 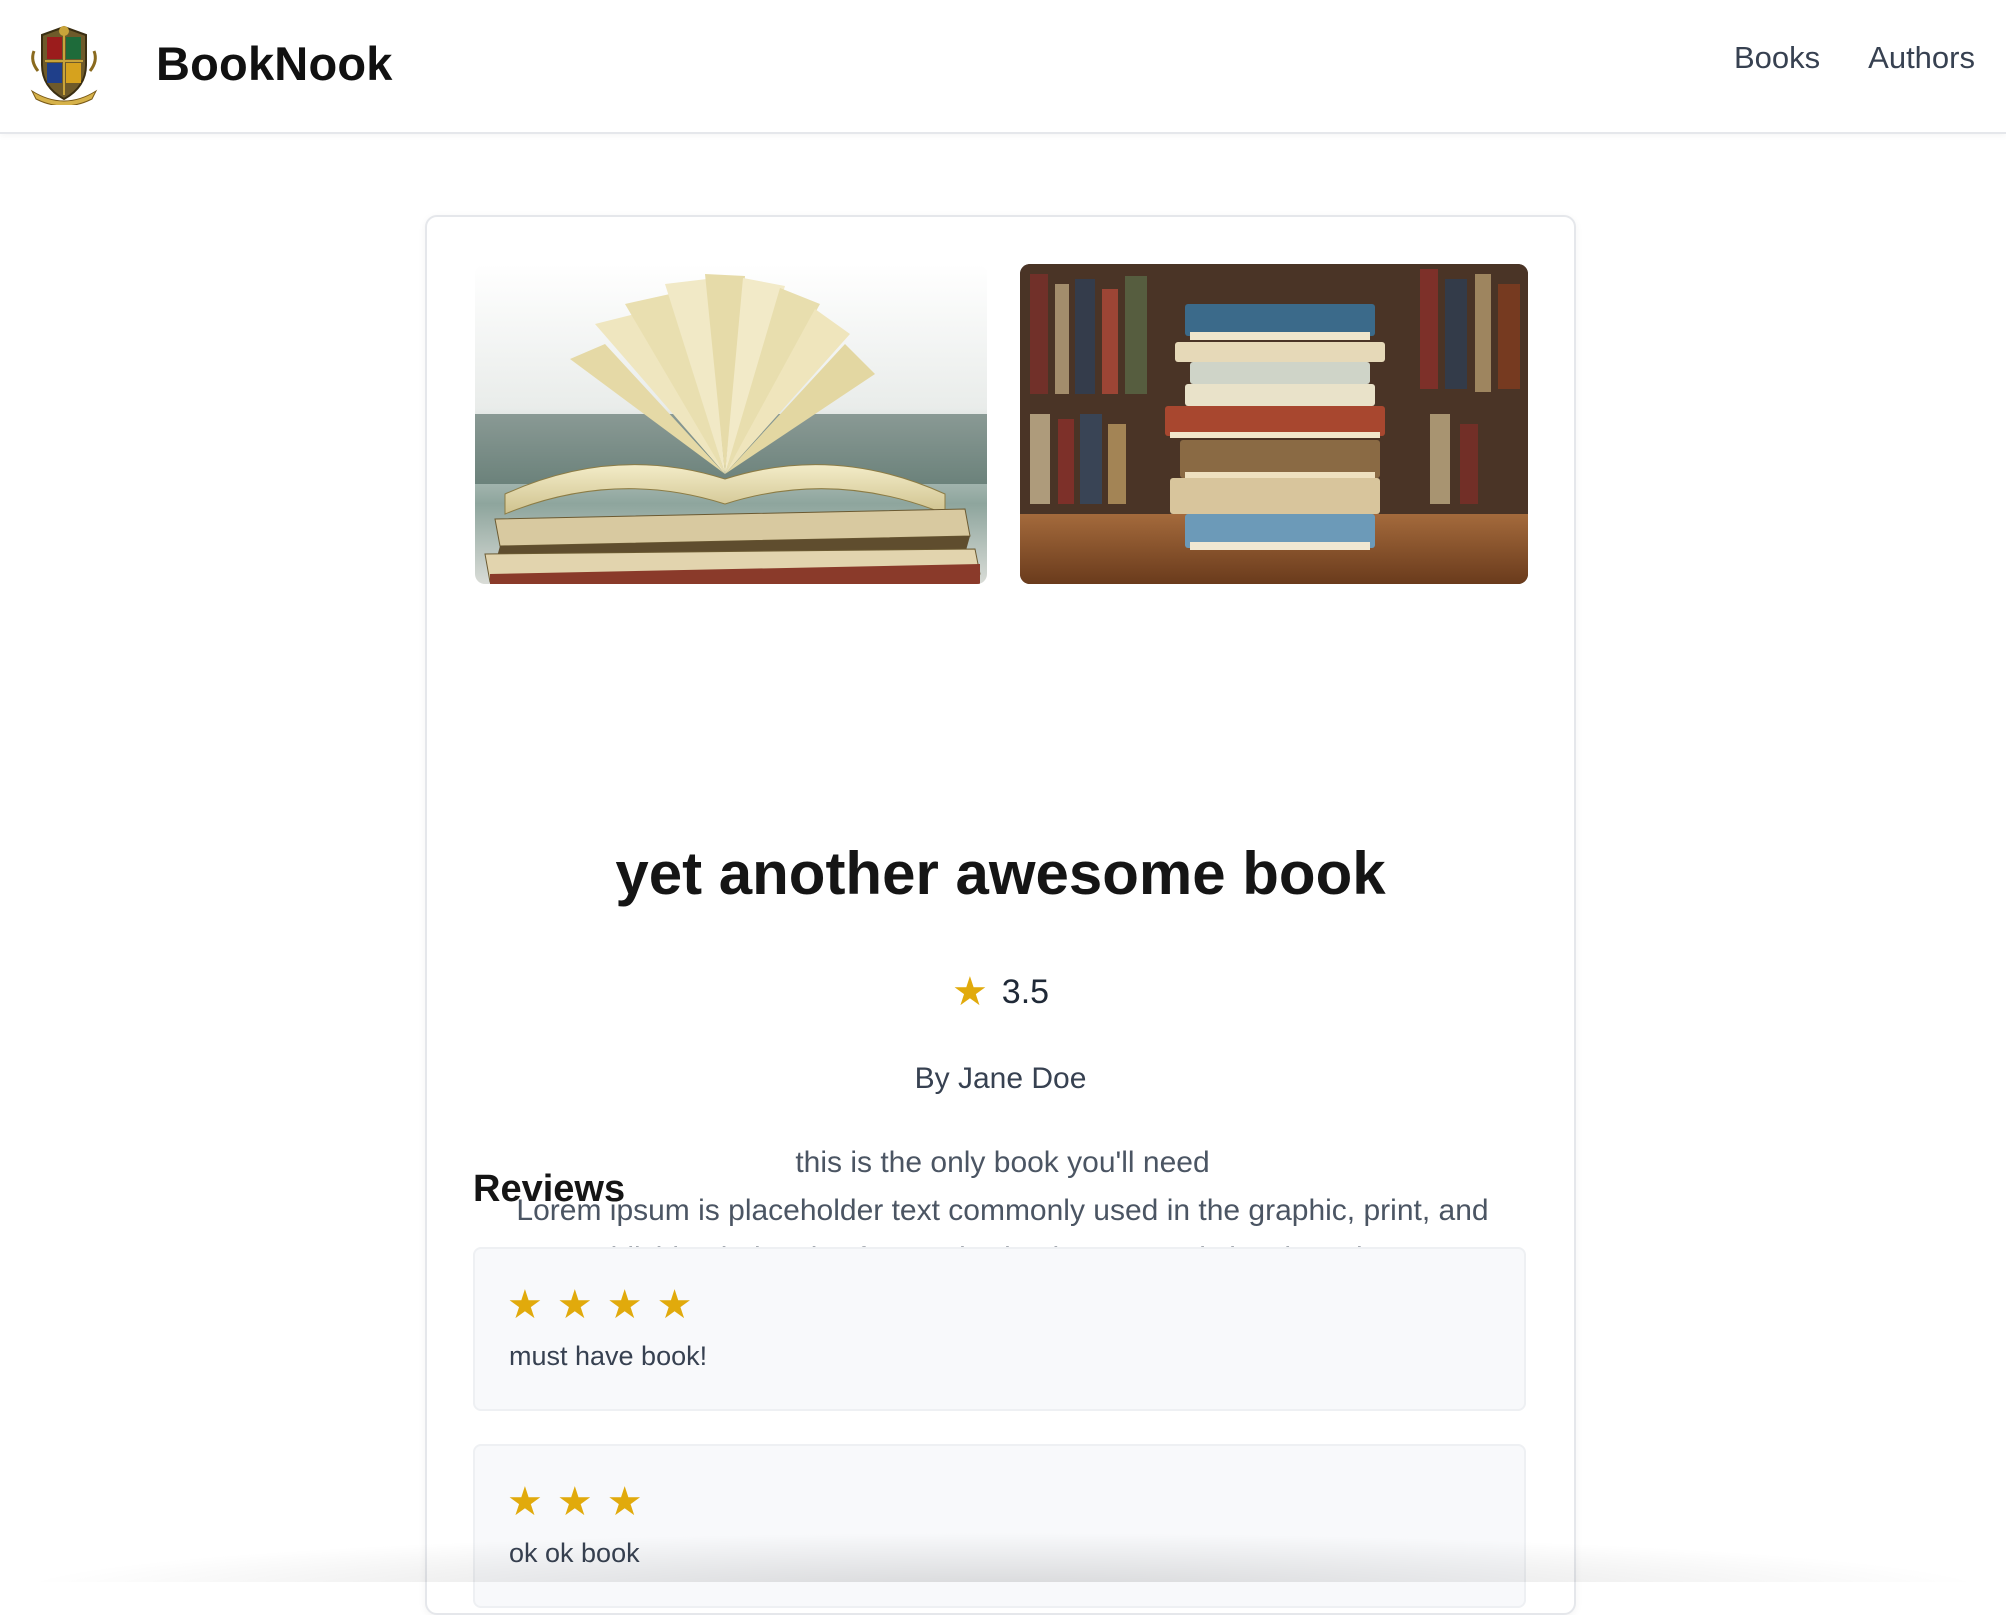 I want to click on main-nav: Books Authors, so click(x=1854, y=58).